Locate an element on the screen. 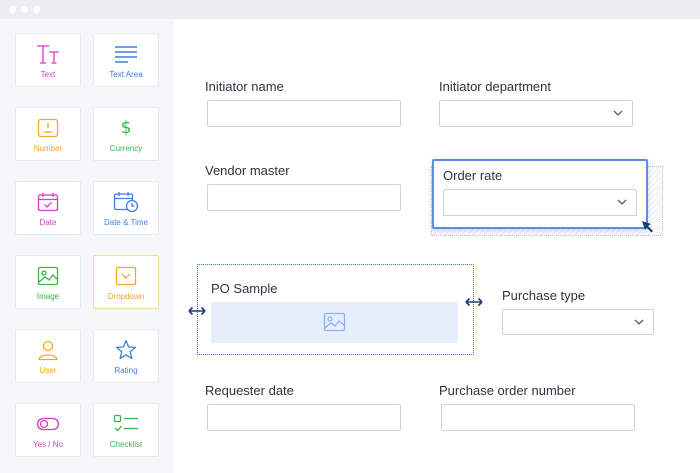 This screenshot has width=700, height=473. purchase-type-select is located at coordinates (578, 322).